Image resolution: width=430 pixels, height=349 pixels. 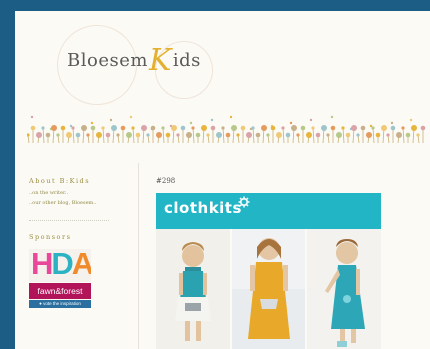 I want to click on sponsor-letter: D, so click(x=62, y=265).